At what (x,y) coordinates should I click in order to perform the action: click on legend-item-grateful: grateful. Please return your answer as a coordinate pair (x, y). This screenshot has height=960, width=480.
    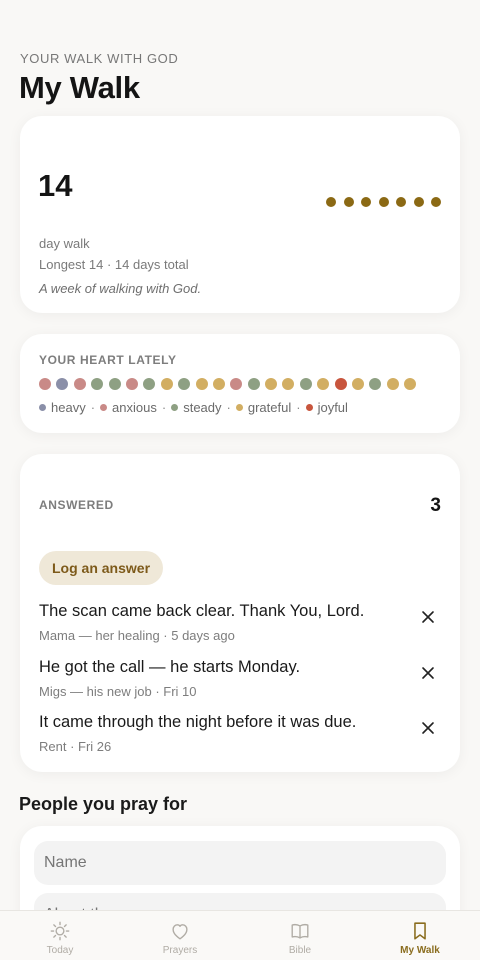
    Looking at the image, I should click on (263, 407).